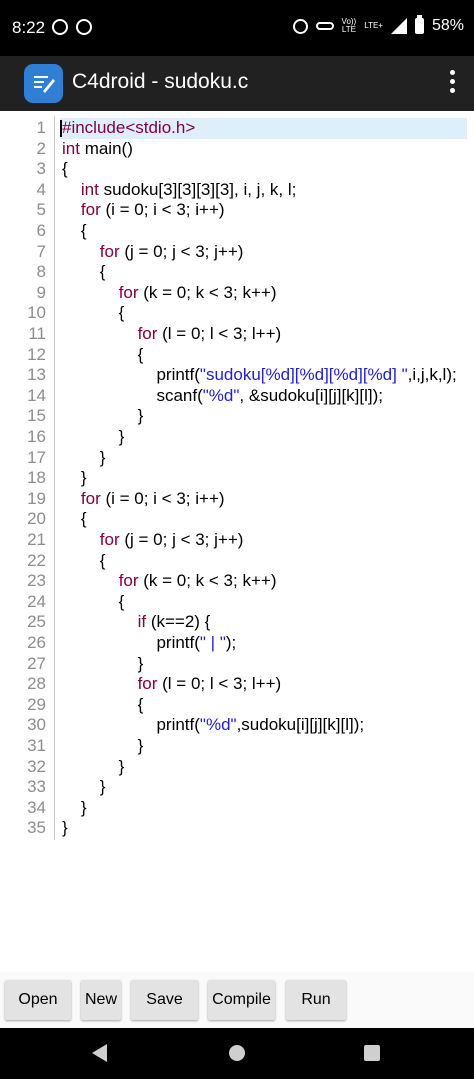  I want to click on code-line: 35}, so click(237, 828).